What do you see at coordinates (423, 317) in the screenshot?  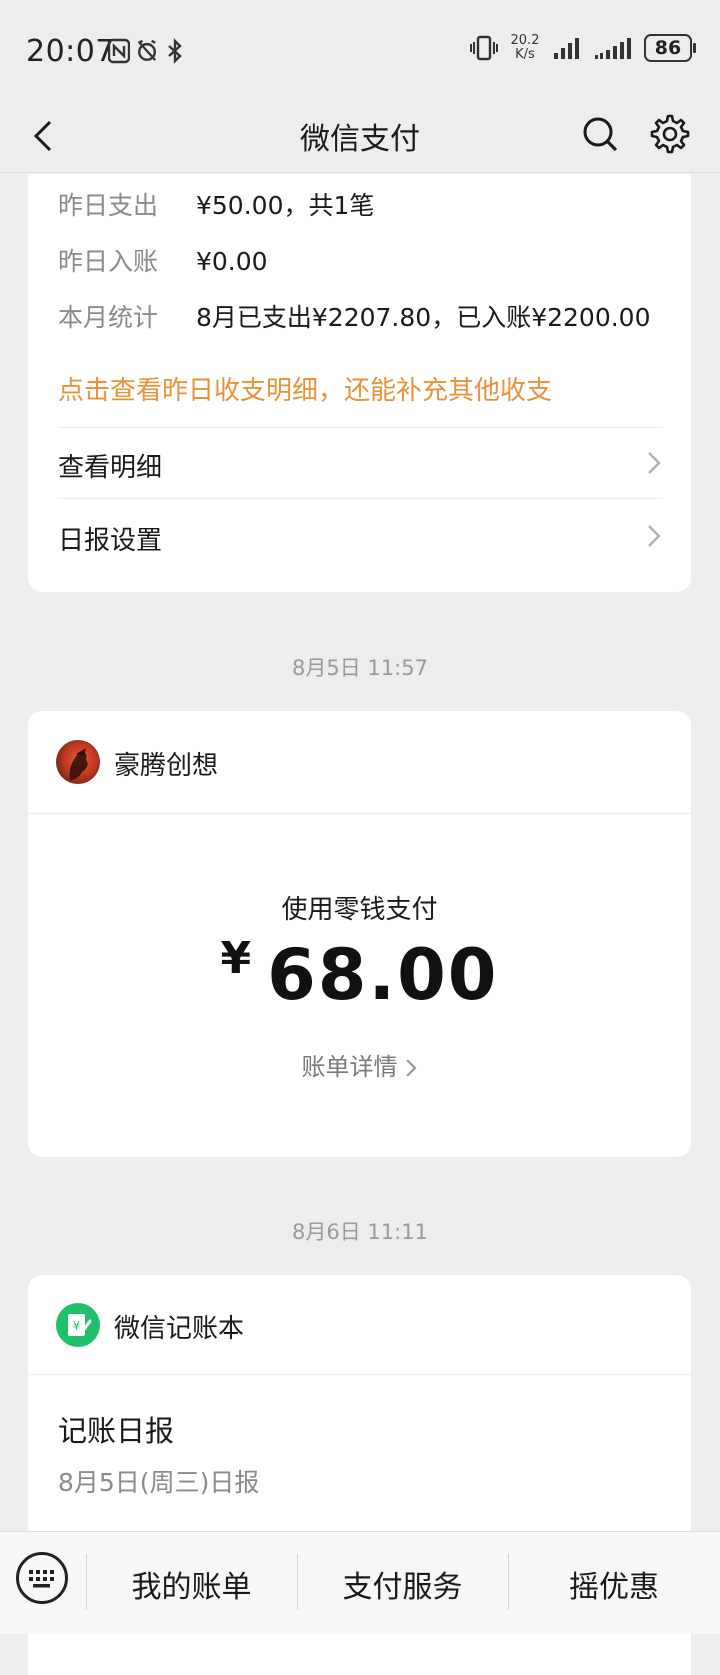 I see `monthly-stats-value: 8月已支出¥2207.80，已入账¥2200.00` at bounding box center [423, 317].